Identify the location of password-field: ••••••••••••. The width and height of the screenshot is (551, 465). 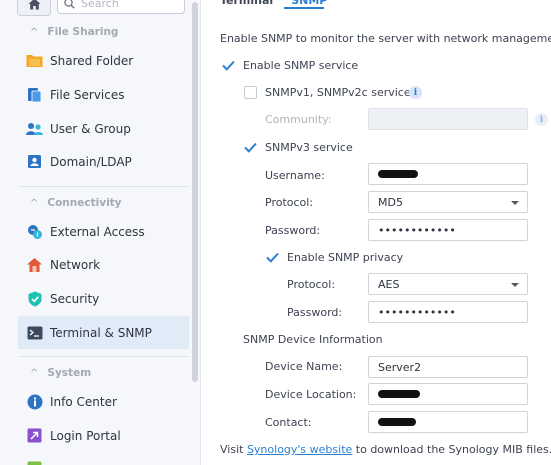
(448, 230).